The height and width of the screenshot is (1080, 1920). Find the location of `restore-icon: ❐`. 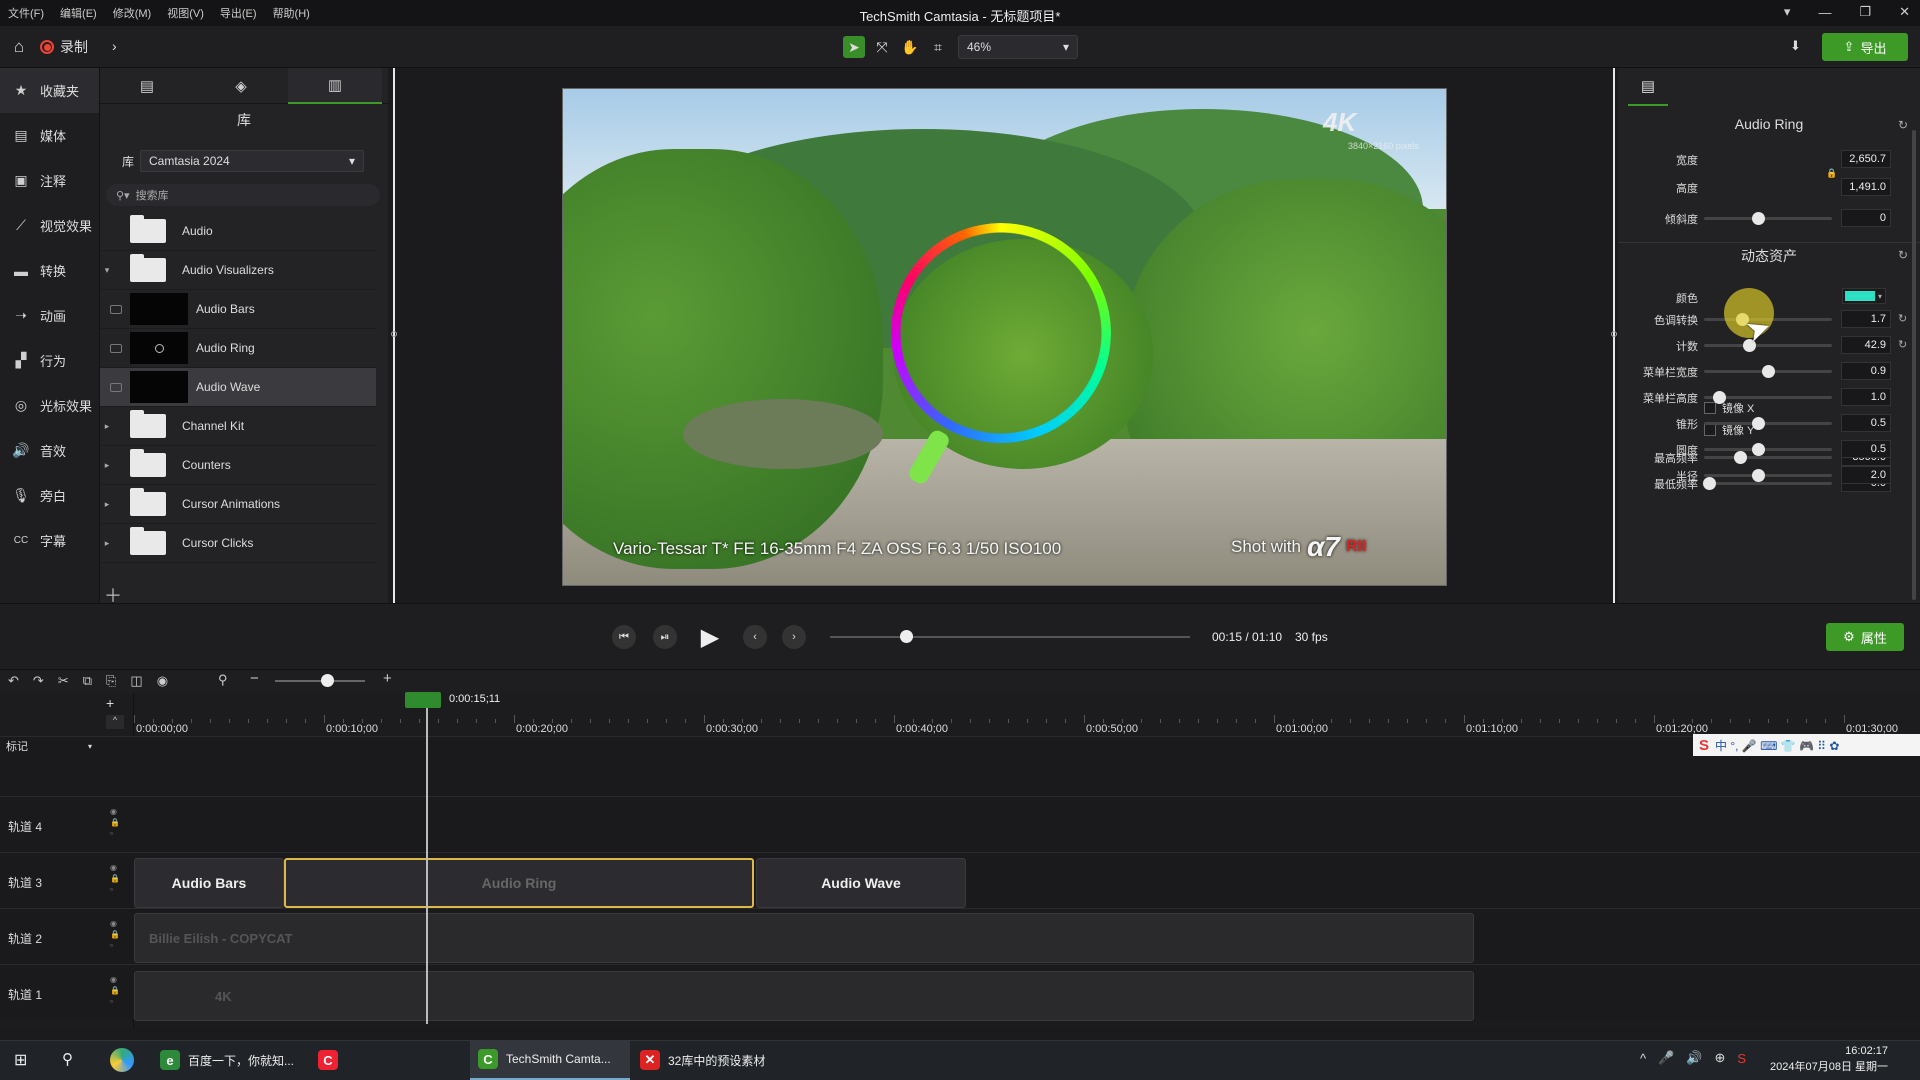

restore-icon: ❐ is located at coordinates (1865, 12).